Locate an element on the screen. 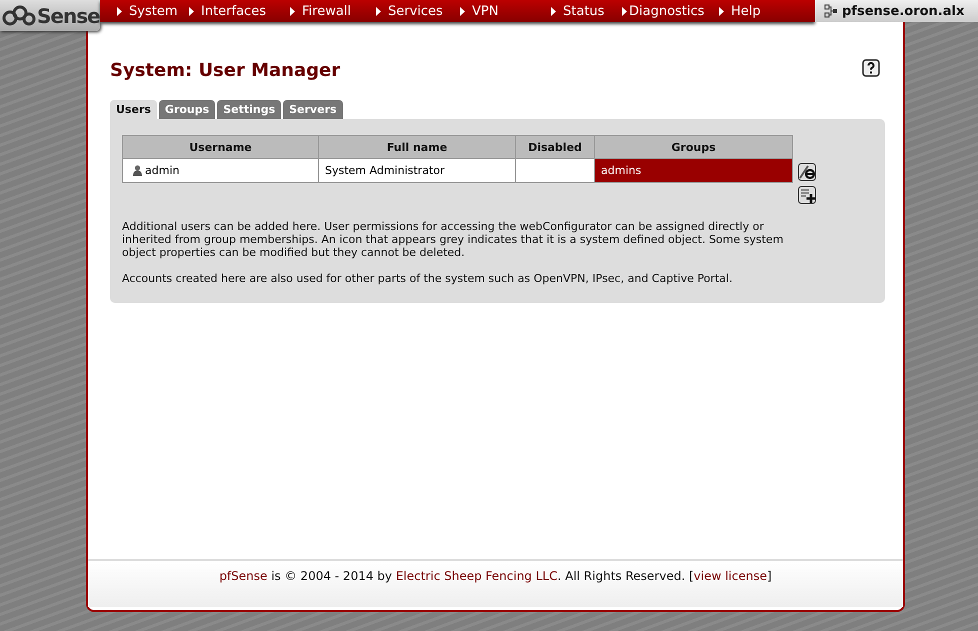 This screenshot has width=978, height=631. column-header: Groups is located at coordinates (693, 147).